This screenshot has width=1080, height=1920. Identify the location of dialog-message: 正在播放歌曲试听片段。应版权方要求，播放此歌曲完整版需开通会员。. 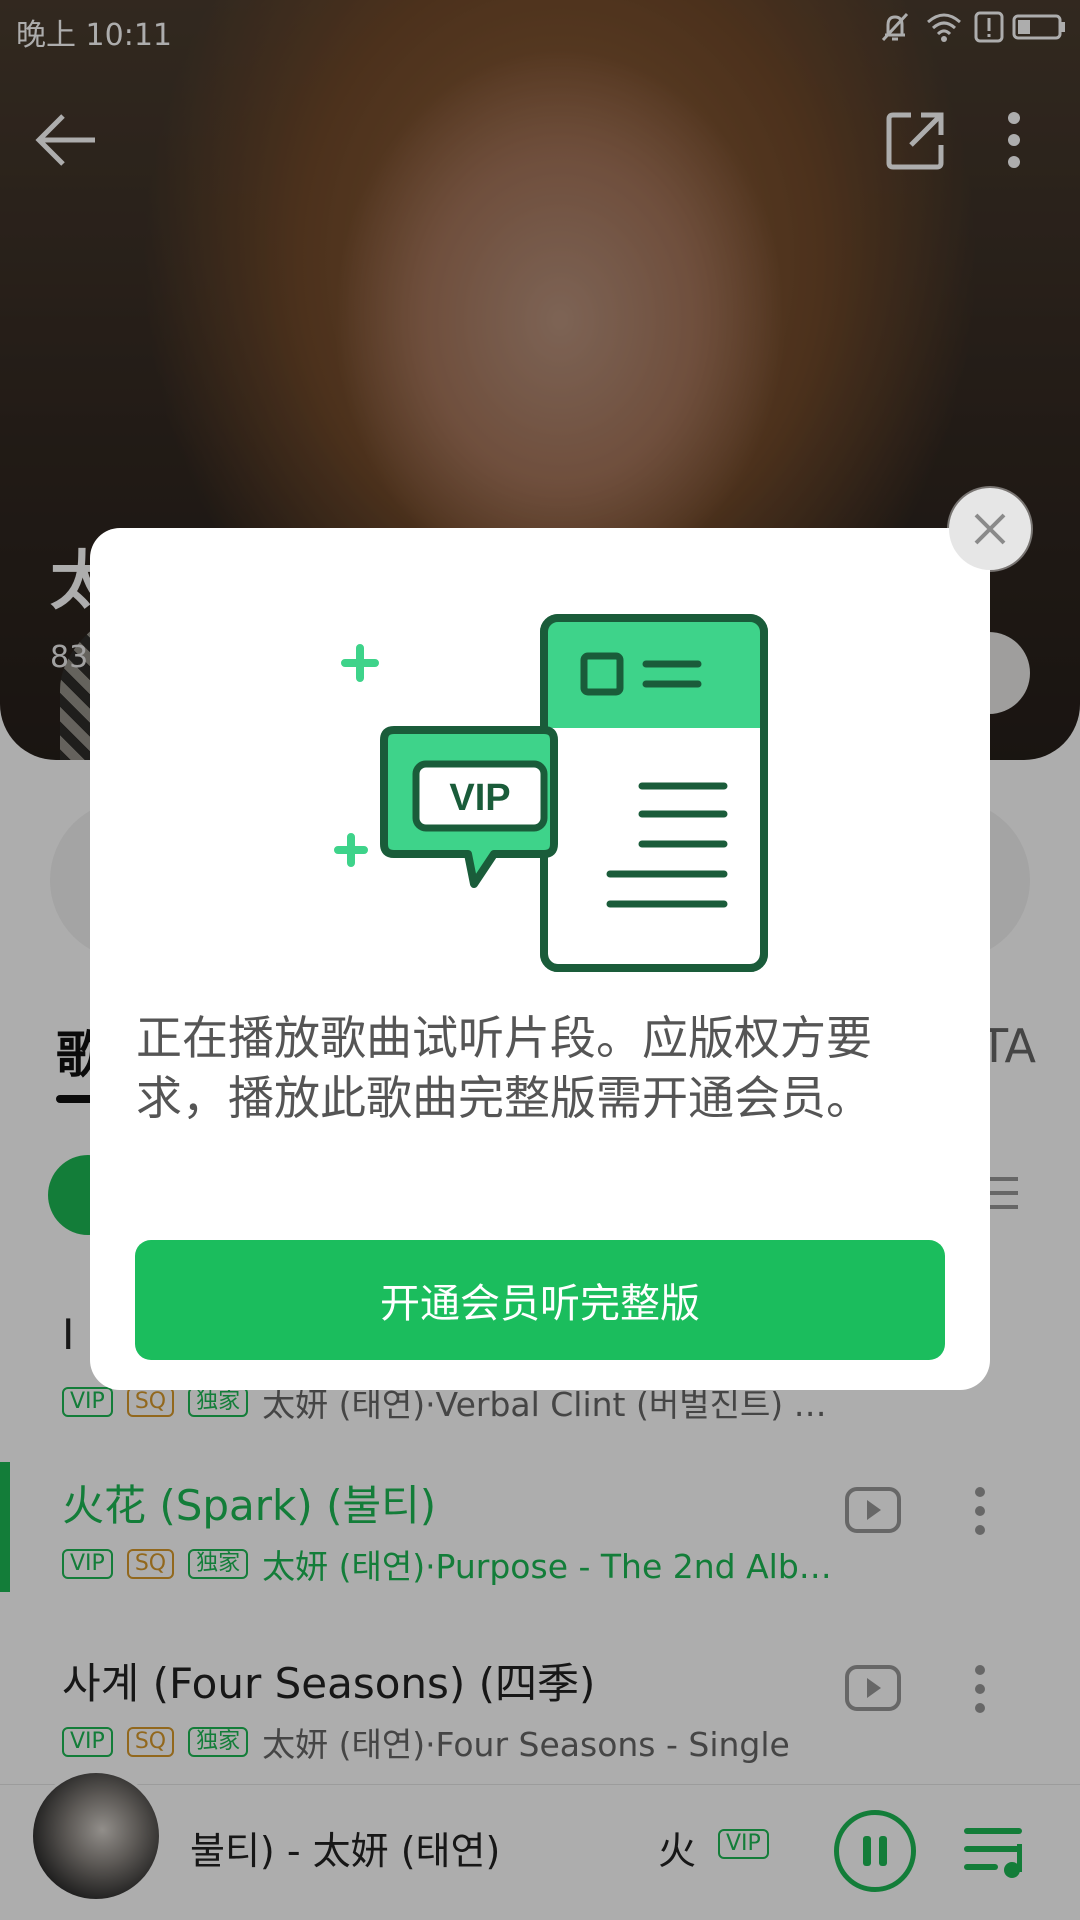
(504, 1068).